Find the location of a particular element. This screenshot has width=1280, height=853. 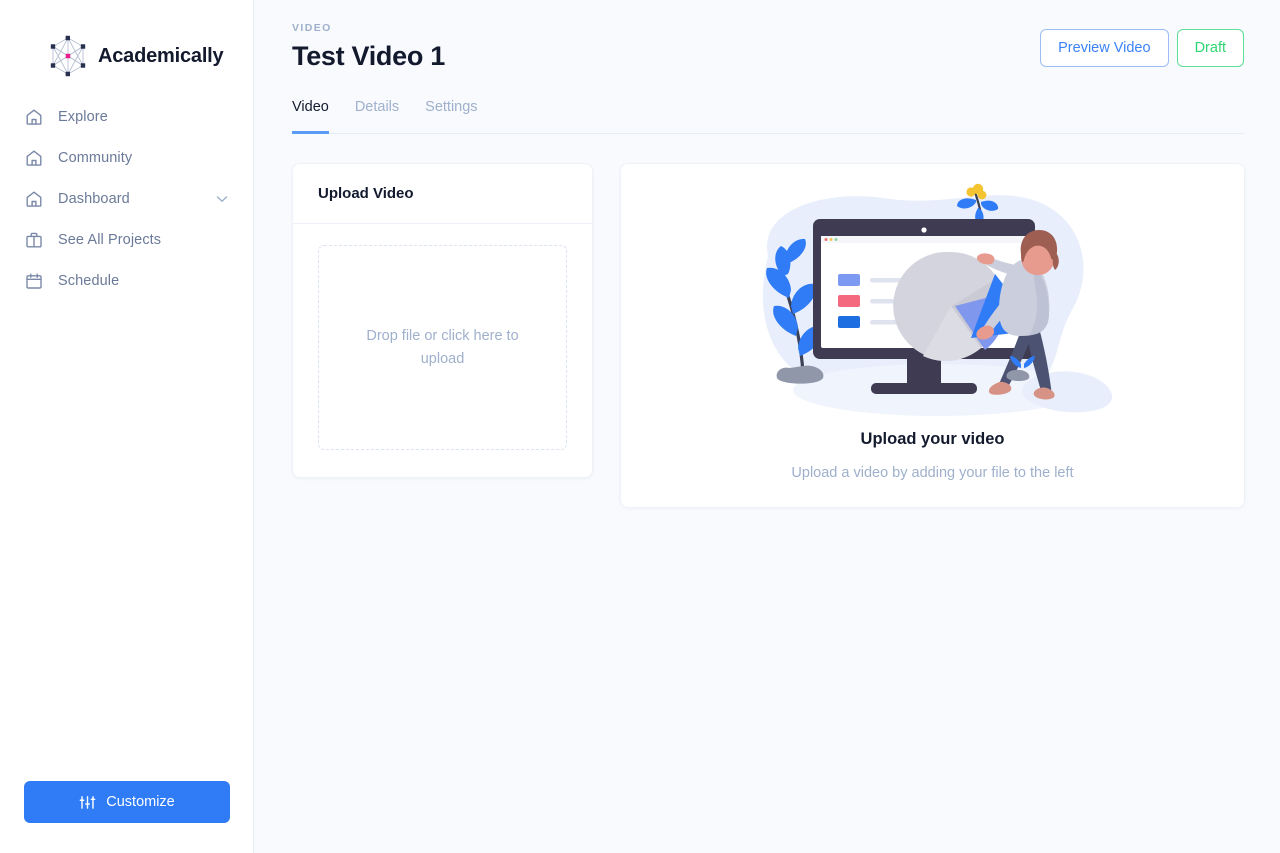

sidebar-item-label: Community is located at coordinates (95, 157).